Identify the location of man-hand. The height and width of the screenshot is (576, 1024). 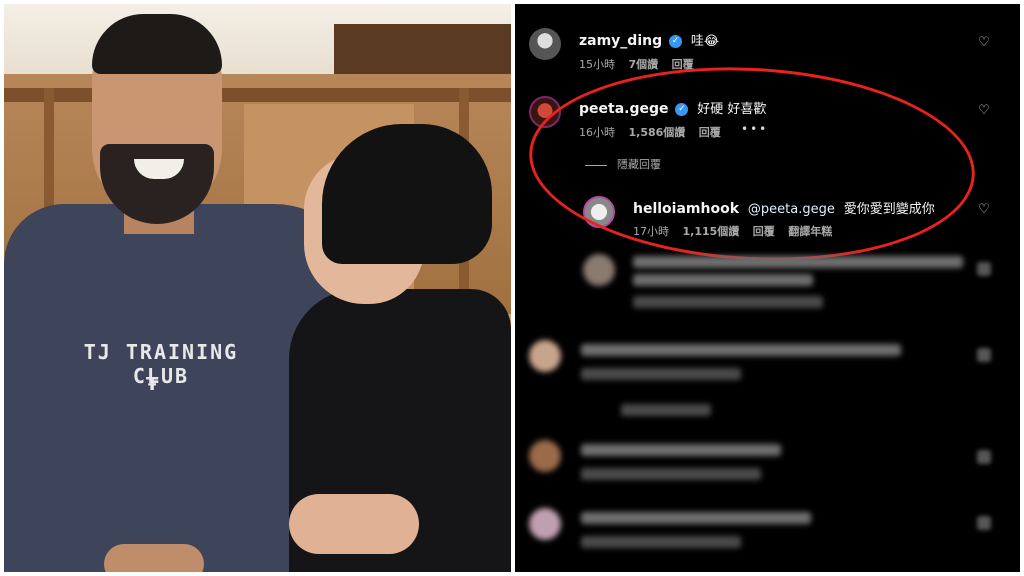
(154, 558).